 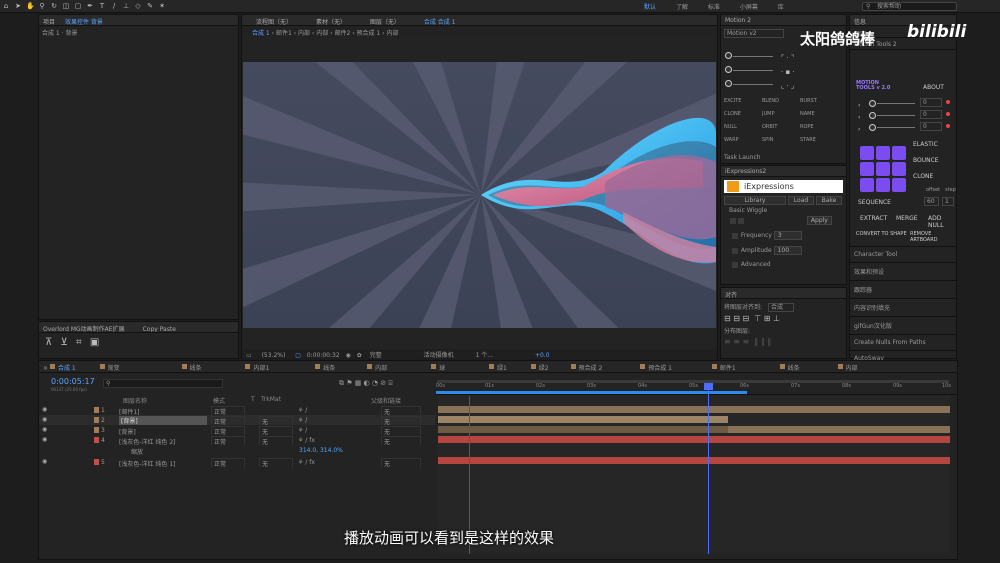 What do you see at coordinates (342, 33) in the screenshot?
I see `crumb-5: 邮件2` at bounding box center [342, 33].